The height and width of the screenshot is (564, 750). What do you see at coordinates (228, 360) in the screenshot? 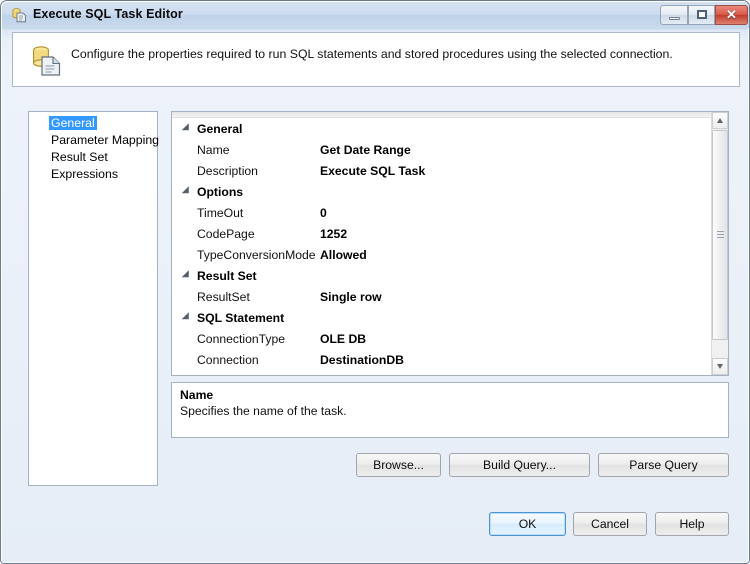
I see `property-label: Connection` at bounding box center [228, 360].